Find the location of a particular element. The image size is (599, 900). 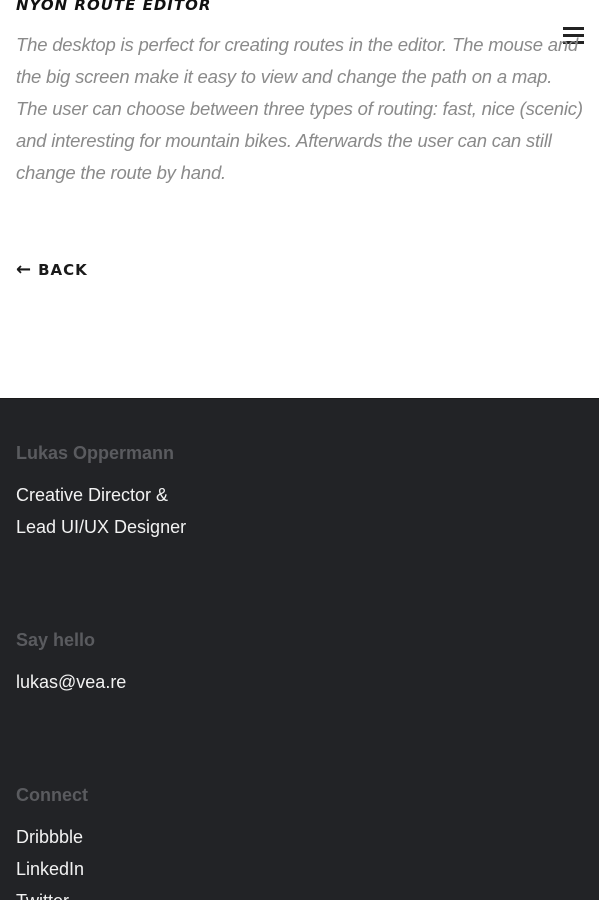

project-title: NYON ROUTE EDITOR is located at coordinates (114, 7).